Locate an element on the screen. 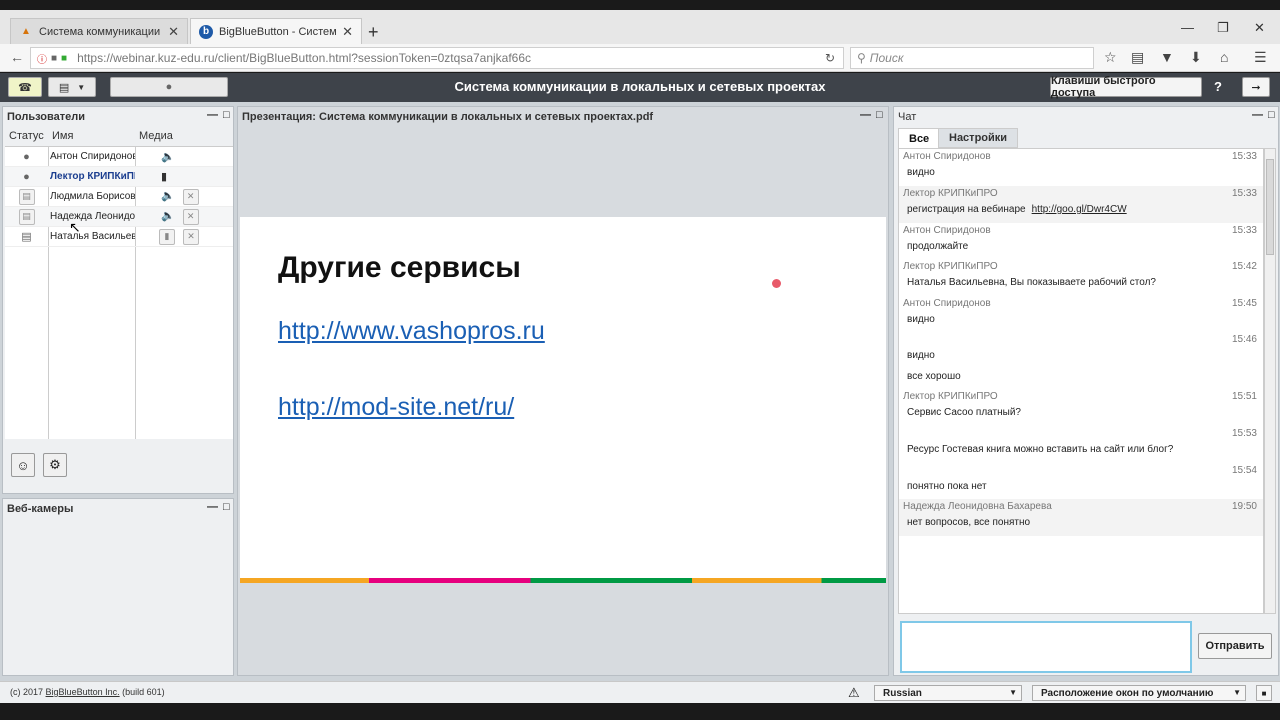 The height and width of the screenshot is (720, 1280). logout-button: ➞ is located at coordinates (1256, 87).